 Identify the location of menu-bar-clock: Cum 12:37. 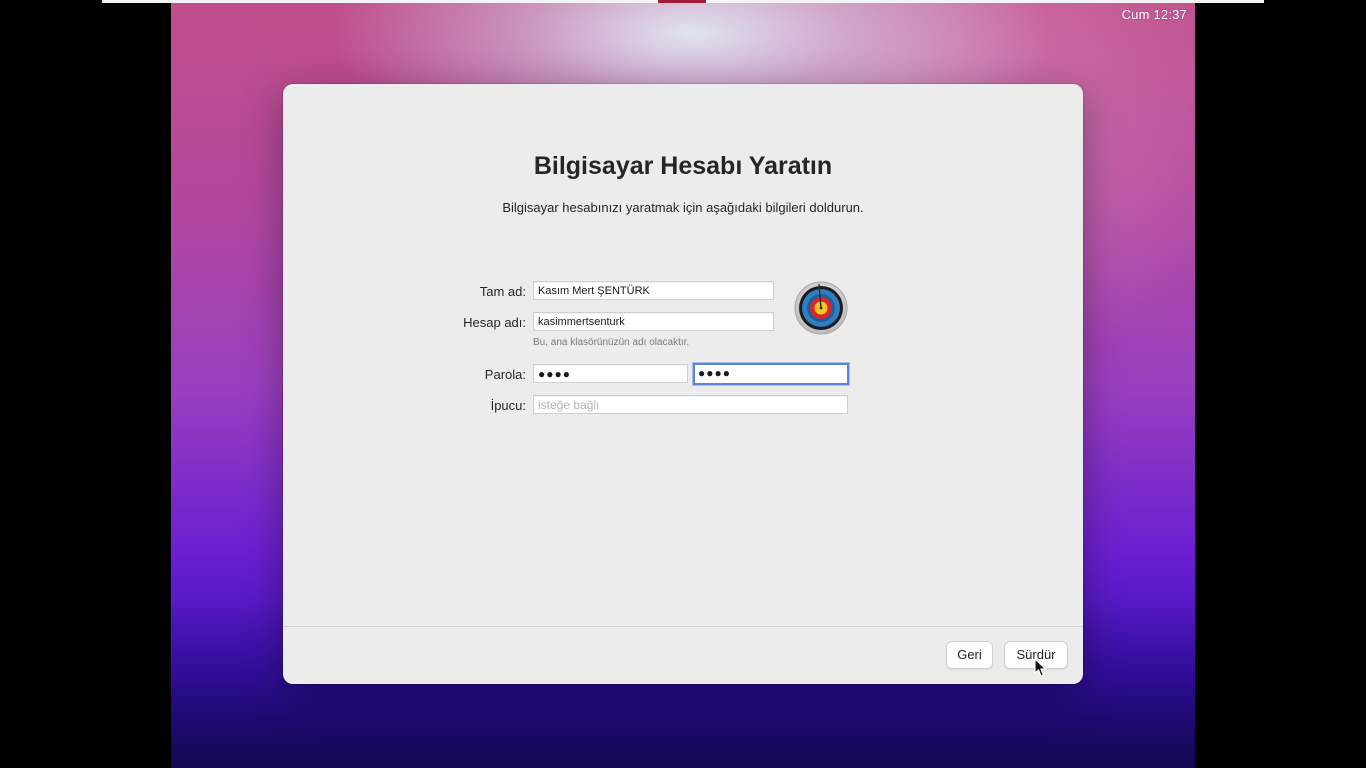
(1154, 14).